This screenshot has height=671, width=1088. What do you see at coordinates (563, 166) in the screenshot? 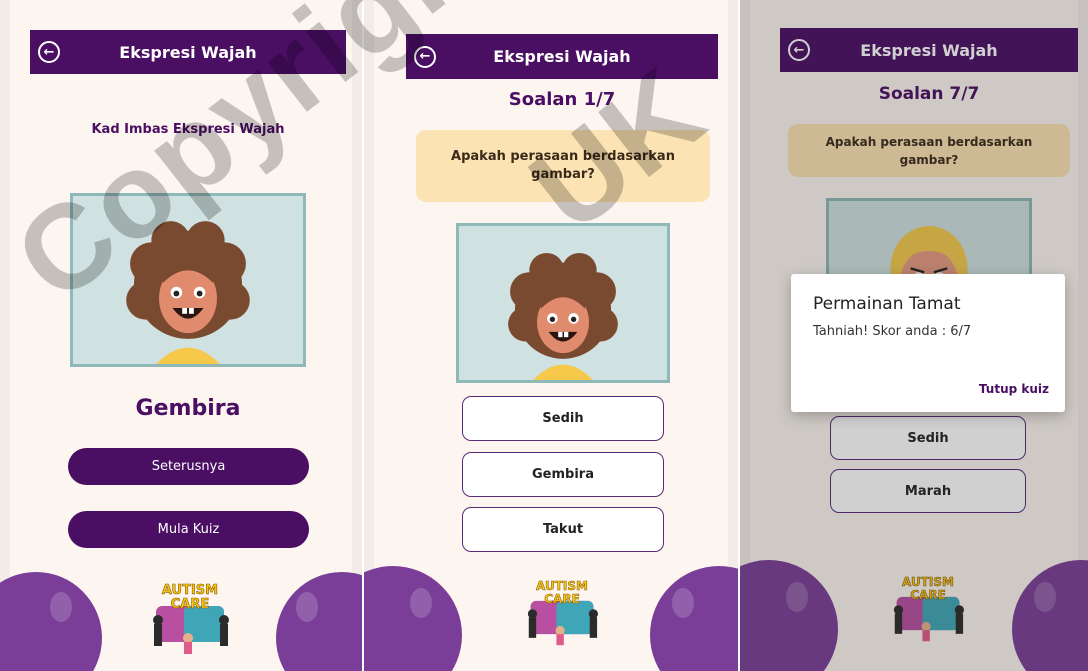
I see `question-box: Apakah perasaan berdasarkan gambar?` at bounding box center [563, 166].